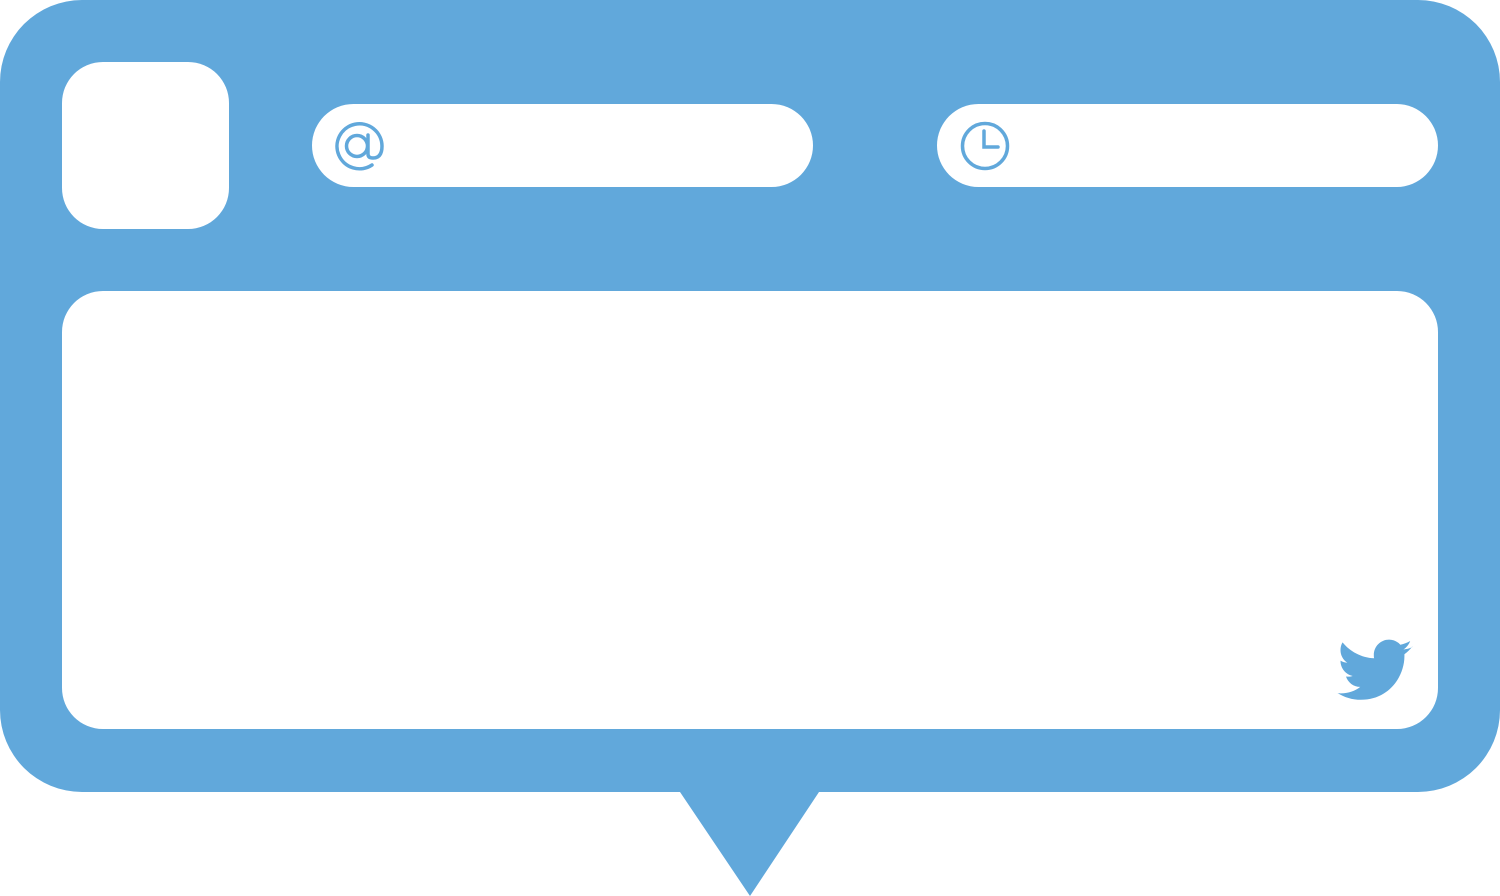  What do you see at coordinates (1187, 145) in the screenshot?
I see `time-field` at bounding box center [1187, 145].